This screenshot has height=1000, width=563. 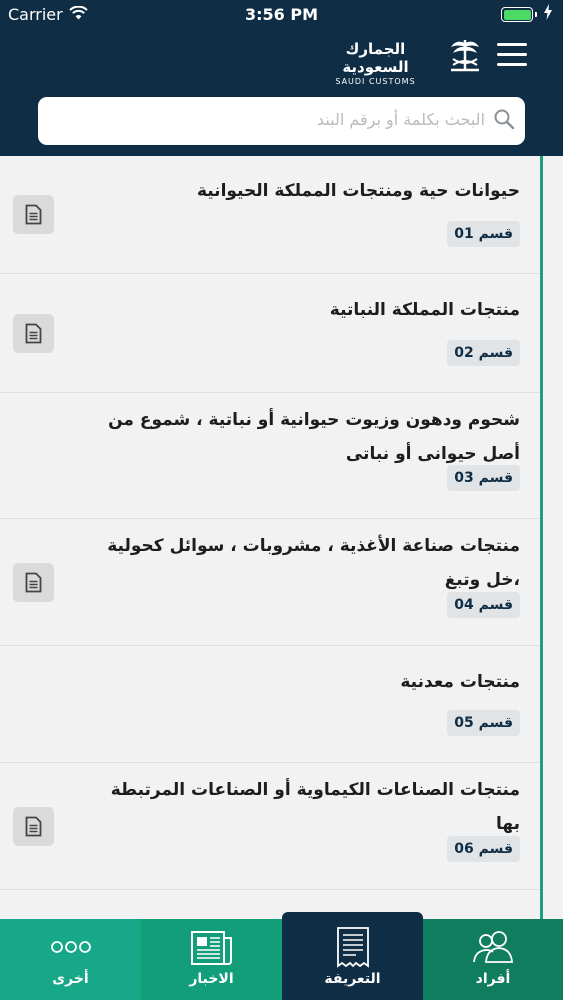 I want to click on section-badge: قسم 02, so click(x=483, y=353).